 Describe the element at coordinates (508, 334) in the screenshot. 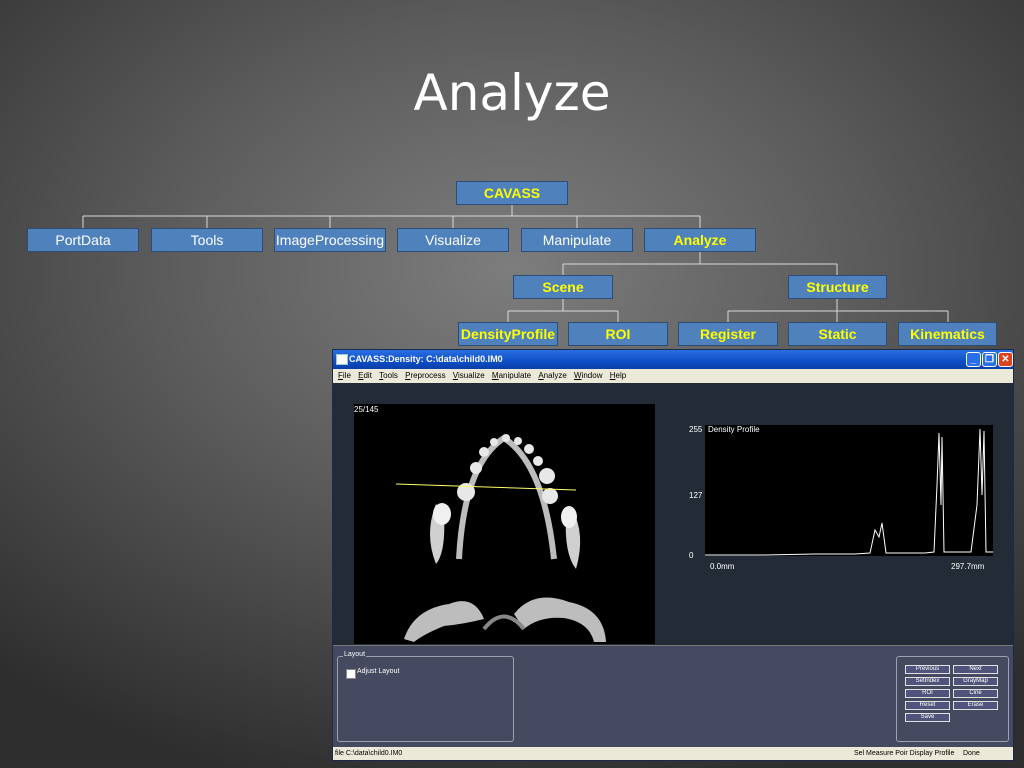

I see `node-densityprofile: DensityProfile` at that location.